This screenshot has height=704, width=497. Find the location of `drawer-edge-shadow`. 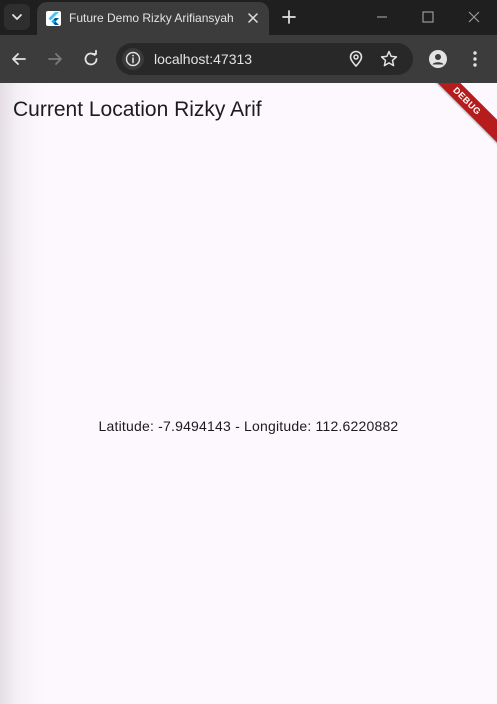

drawer-edge-shadow is located at coordinates (22, 393).